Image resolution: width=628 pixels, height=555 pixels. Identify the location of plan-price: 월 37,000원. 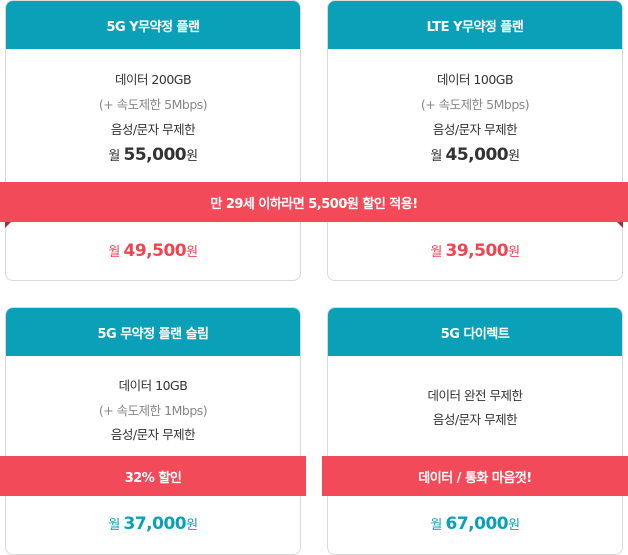
(153, 524).